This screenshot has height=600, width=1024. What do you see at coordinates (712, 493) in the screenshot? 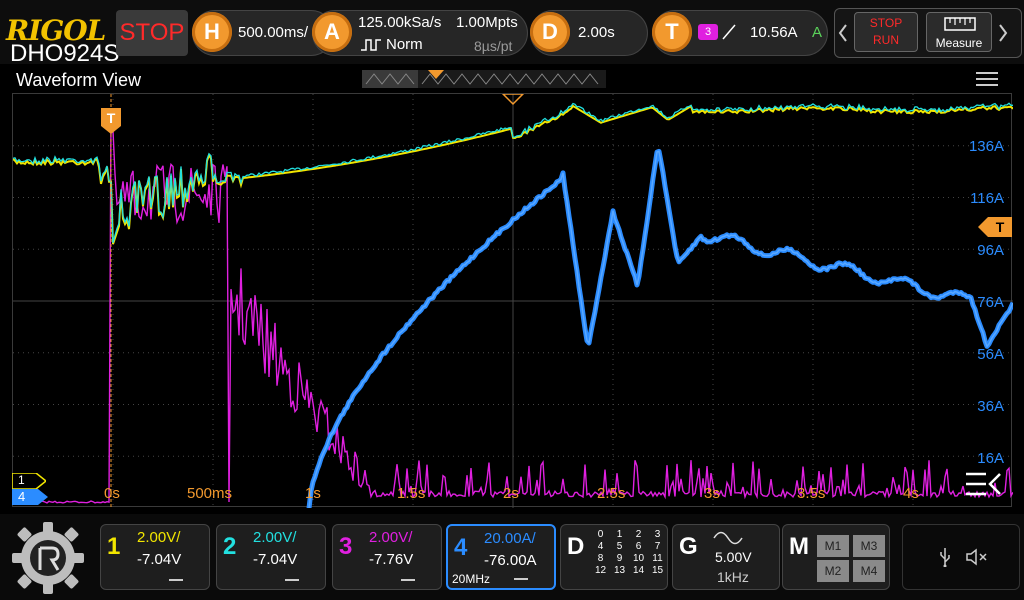
I see `time-axis-label: 3s` at bounding box center [712, 493].